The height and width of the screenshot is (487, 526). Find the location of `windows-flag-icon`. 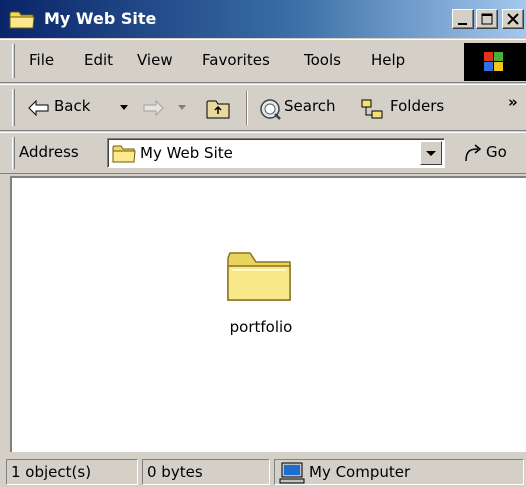

windows-flag-icon is located at coordinates (493, 61).